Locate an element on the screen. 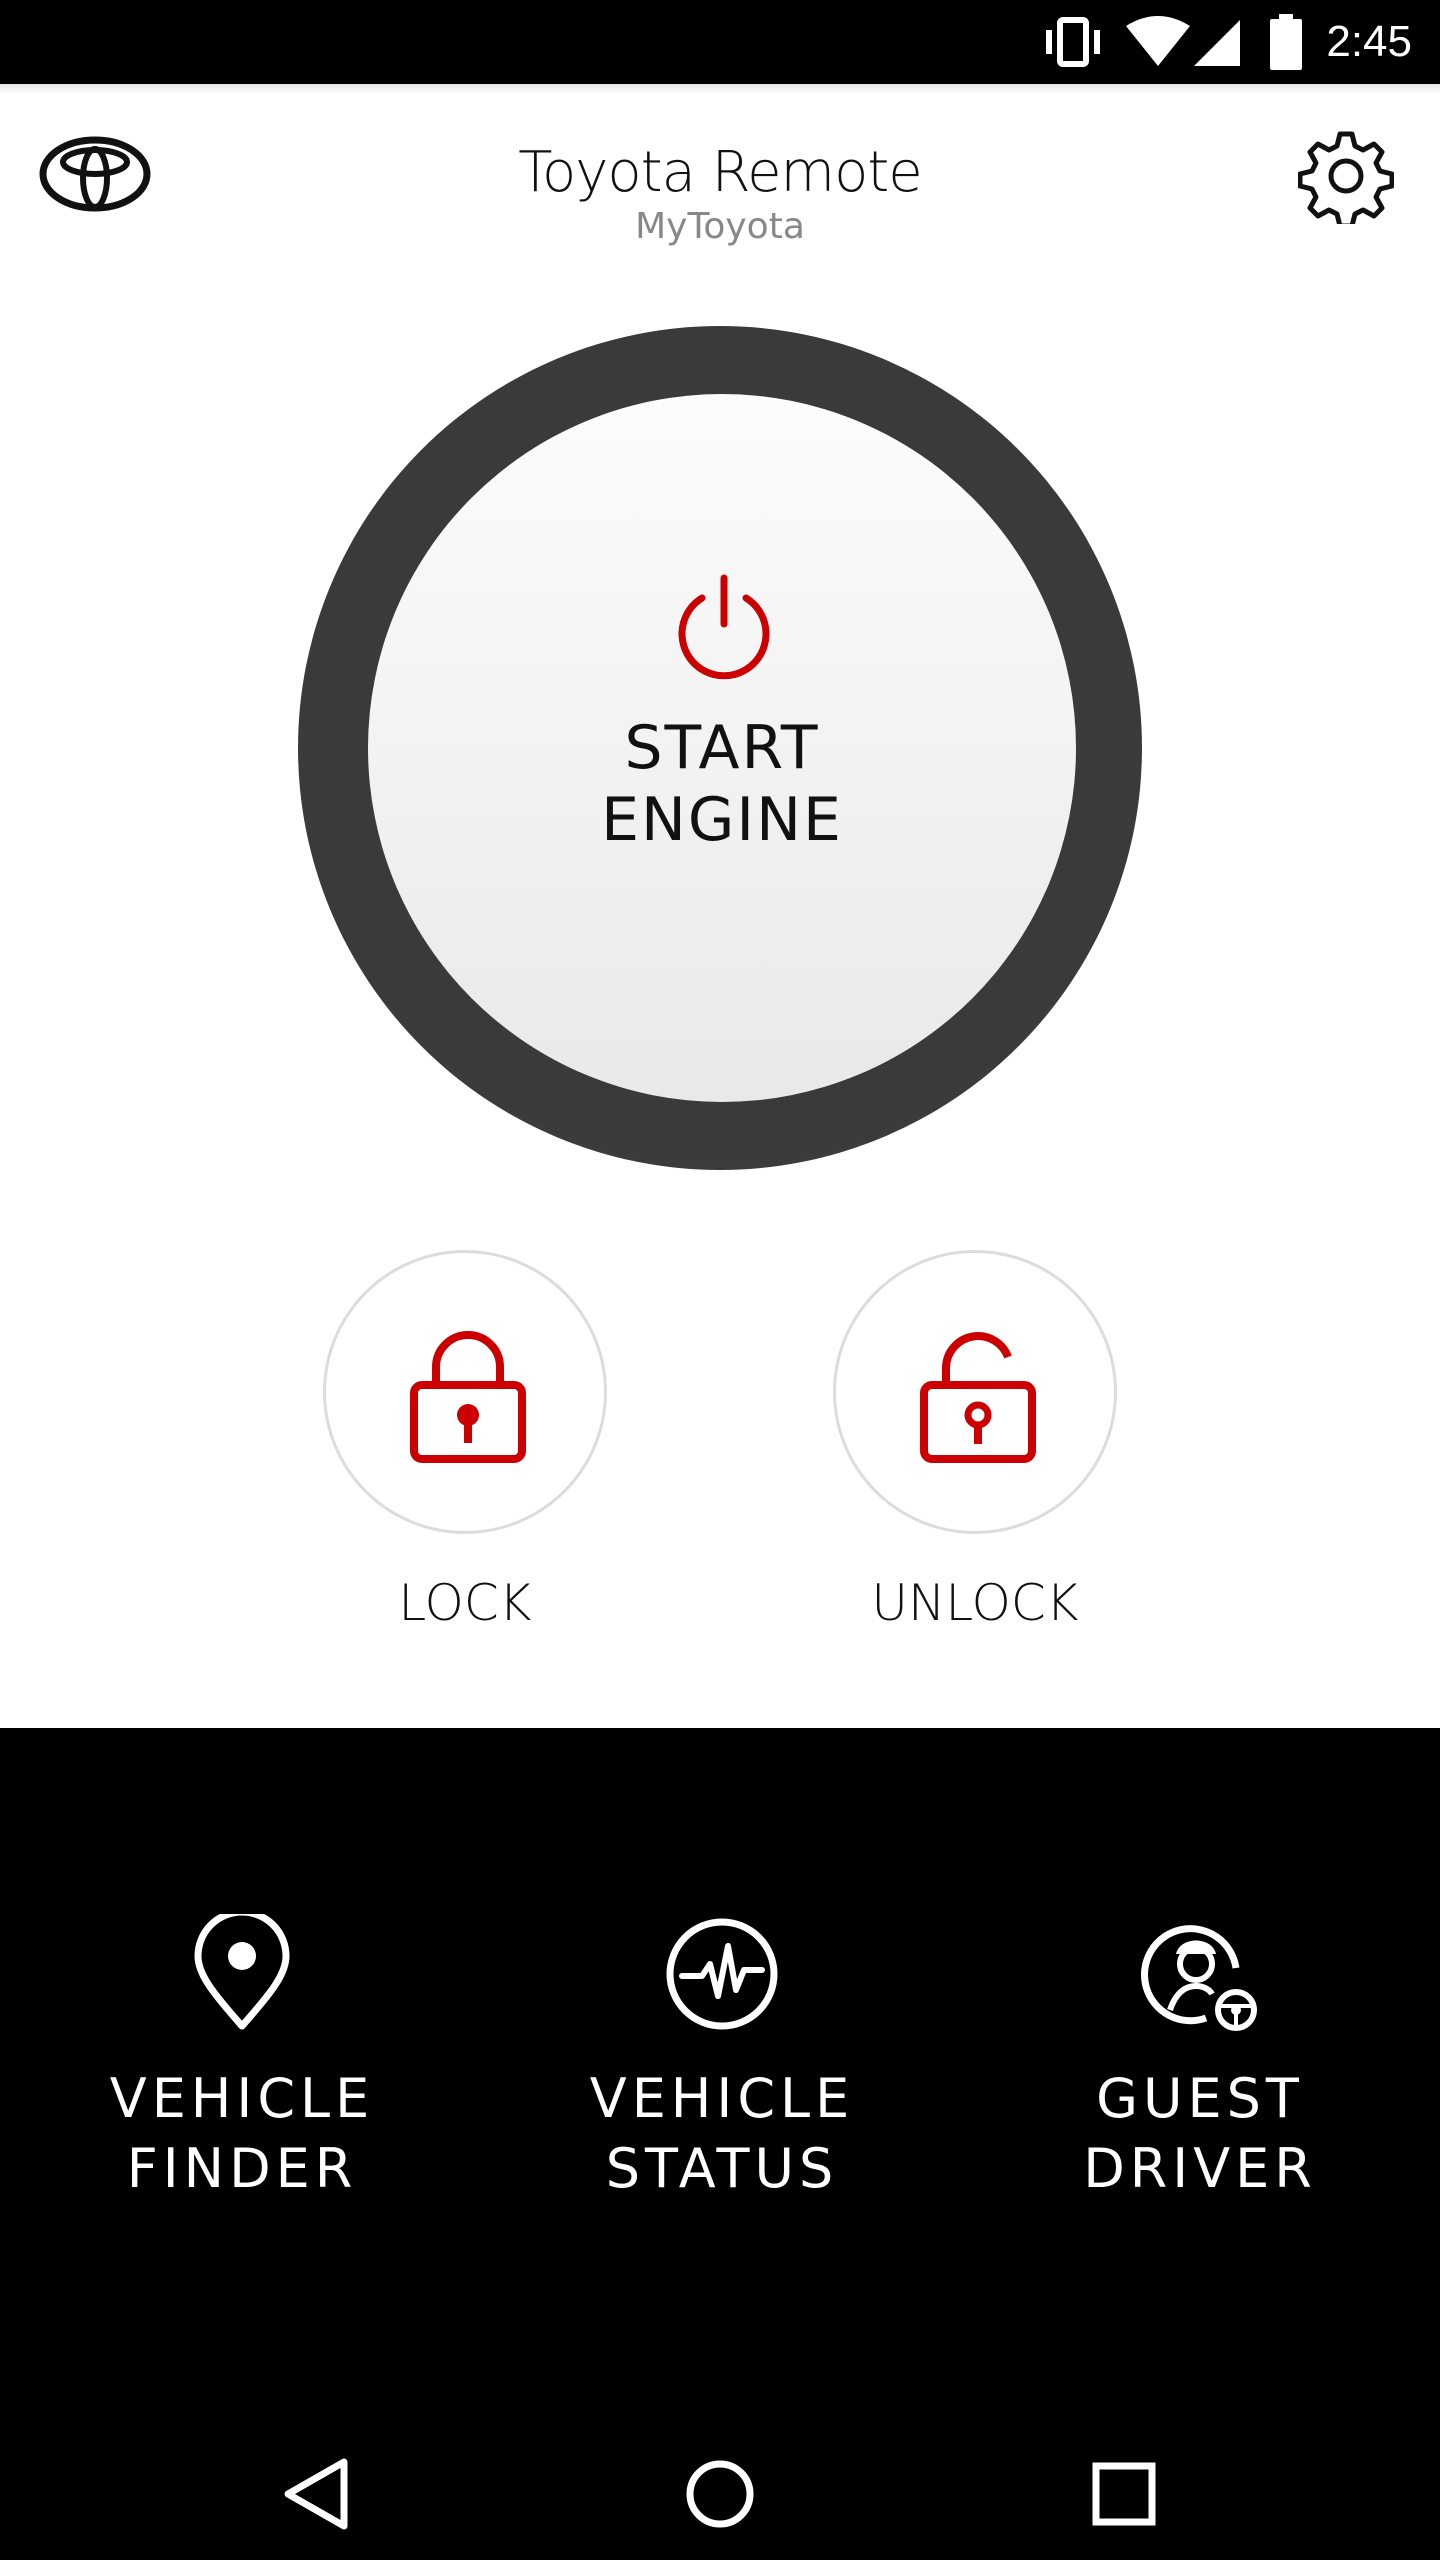 The width and height of the screenshot is (1440, 2560). guest-driver-icon is located at coordinates (1199, 1978).